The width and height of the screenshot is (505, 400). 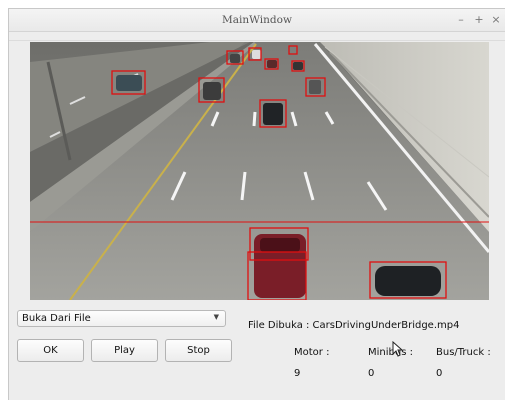 What do you see at coordinates (312, 352) in the screenshot?
I see `motor-count-label: Motor :` at bounding box center [312, 352].